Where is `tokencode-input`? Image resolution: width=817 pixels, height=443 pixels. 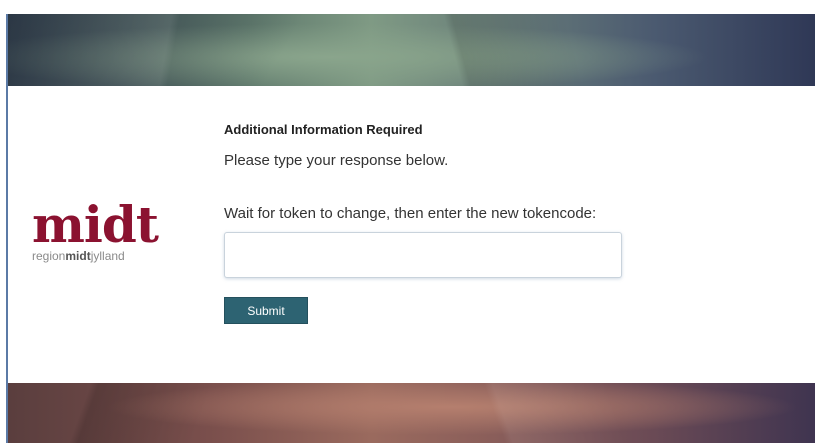 tokencode-input is located at coordinates (423, 255).